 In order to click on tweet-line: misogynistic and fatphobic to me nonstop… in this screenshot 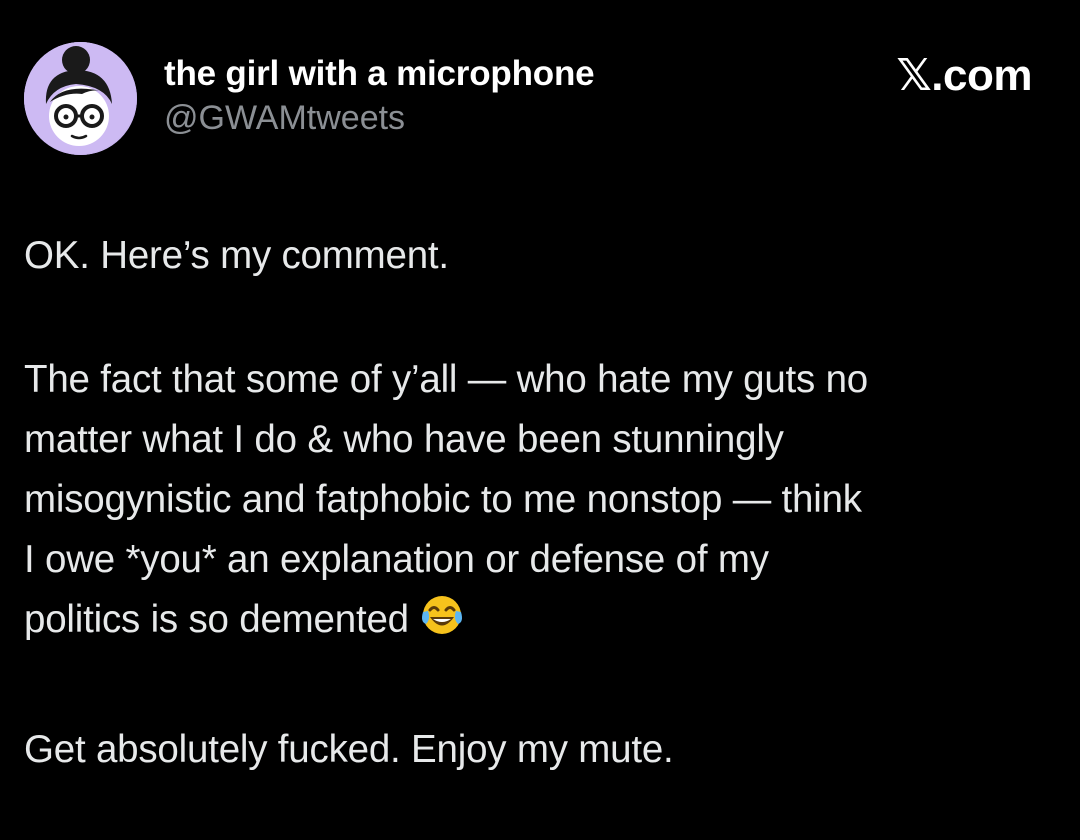, I will do `click(443, 499)`.